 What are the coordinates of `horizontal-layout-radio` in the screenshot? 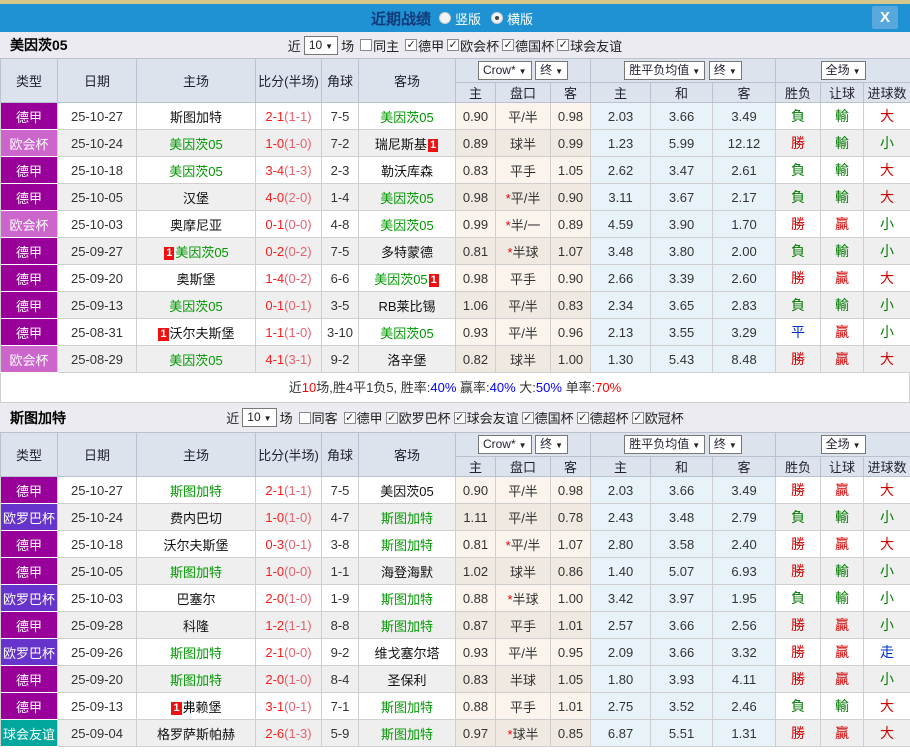 It's located at (497, 18).